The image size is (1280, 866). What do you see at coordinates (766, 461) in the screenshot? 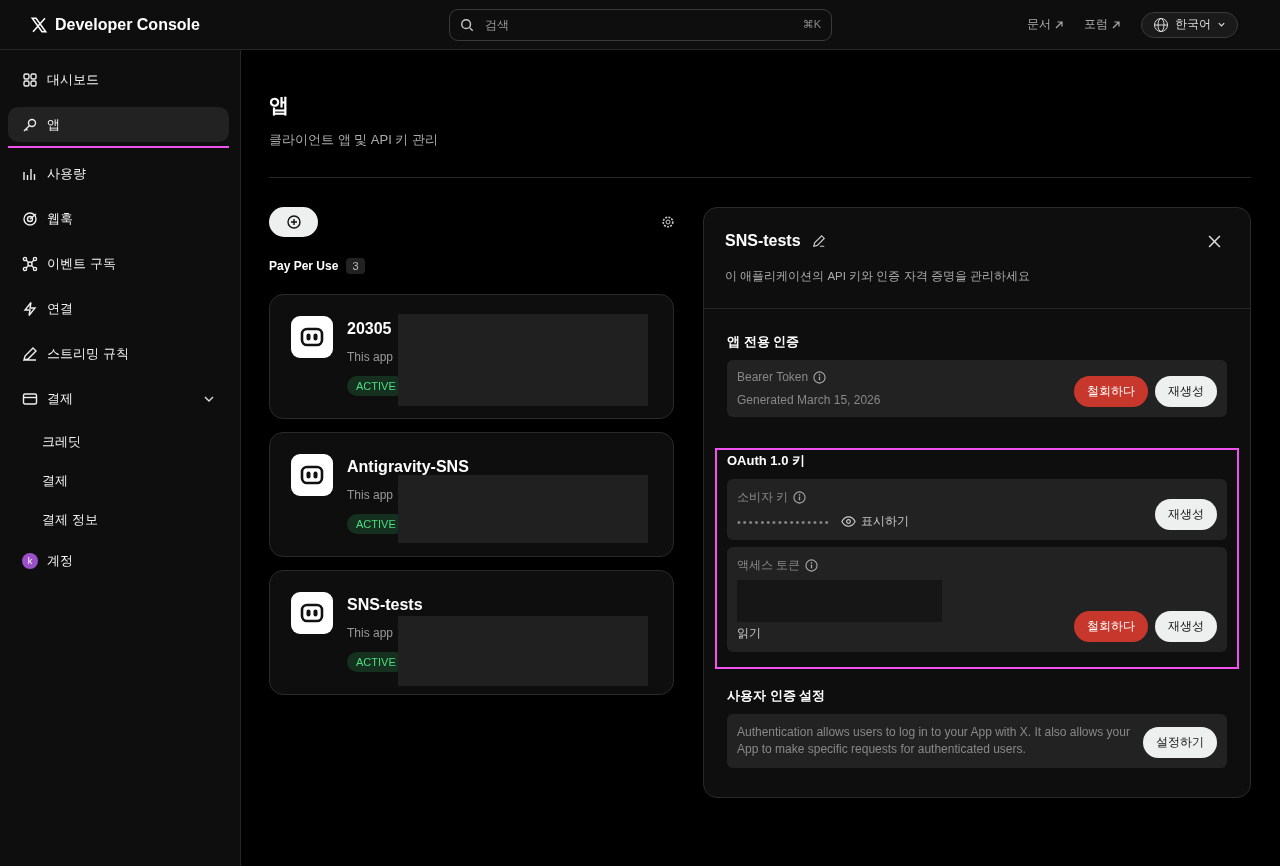
I see `section-title: OAuth 1.0 키` at bounding box center [766, 461].